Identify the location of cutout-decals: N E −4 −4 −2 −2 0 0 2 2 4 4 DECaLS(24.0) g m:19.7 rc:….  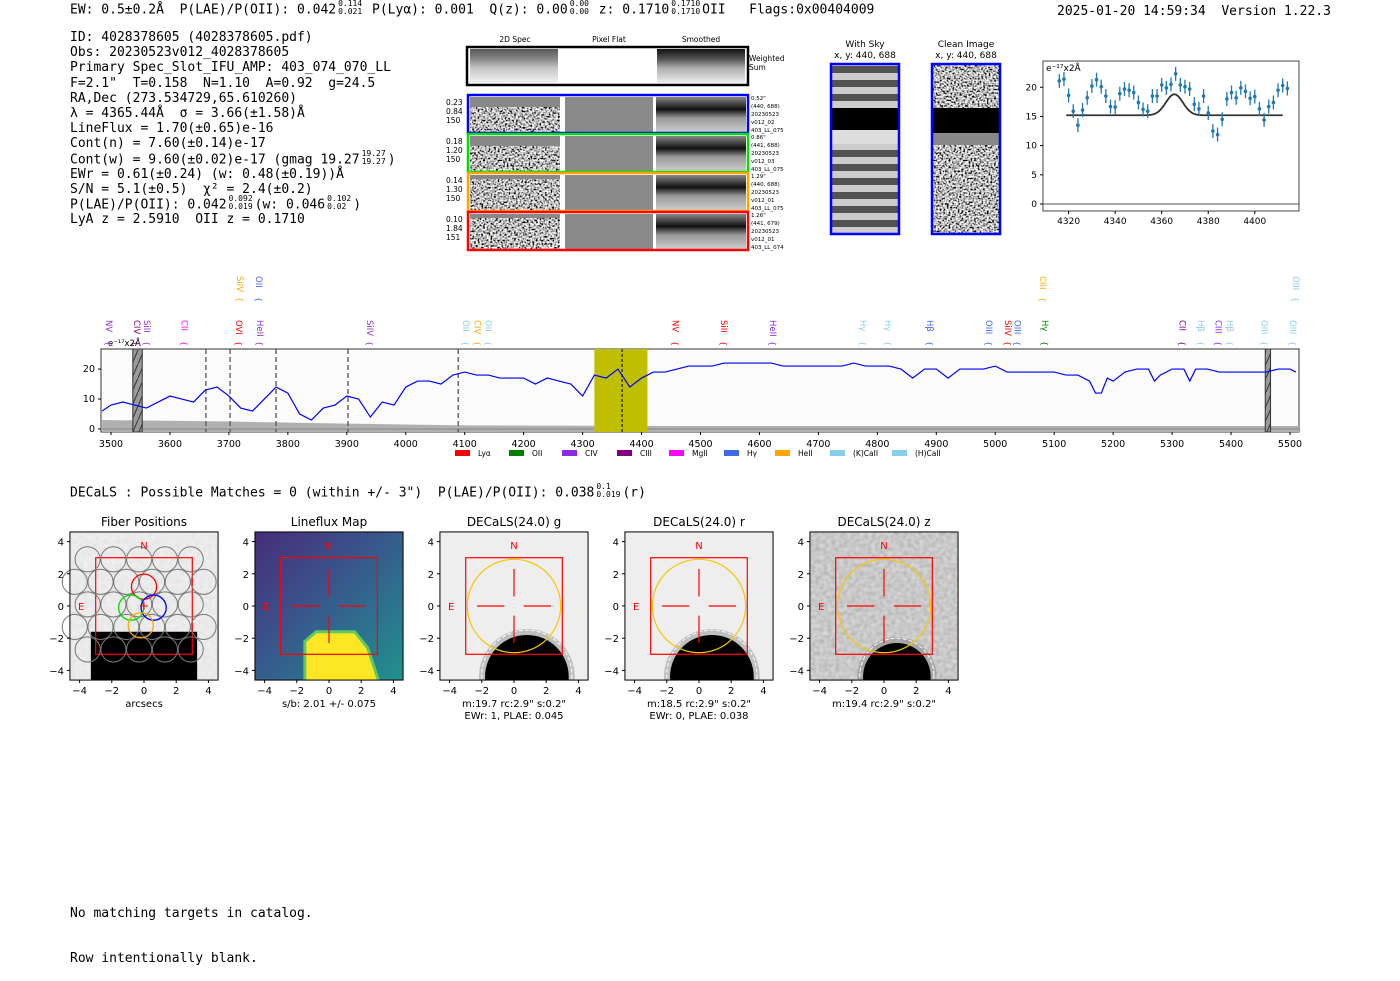
(504, 618).